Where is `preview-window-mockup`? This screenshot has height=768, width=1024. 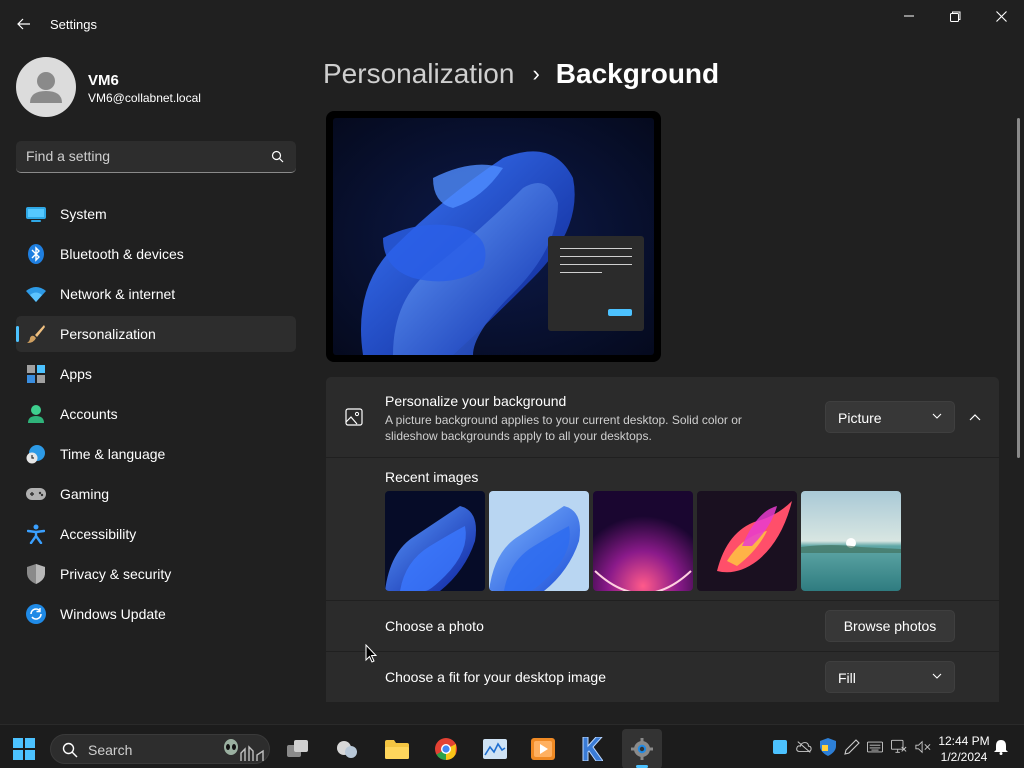
preview-window-mockup is located at coordinates (596, 283).